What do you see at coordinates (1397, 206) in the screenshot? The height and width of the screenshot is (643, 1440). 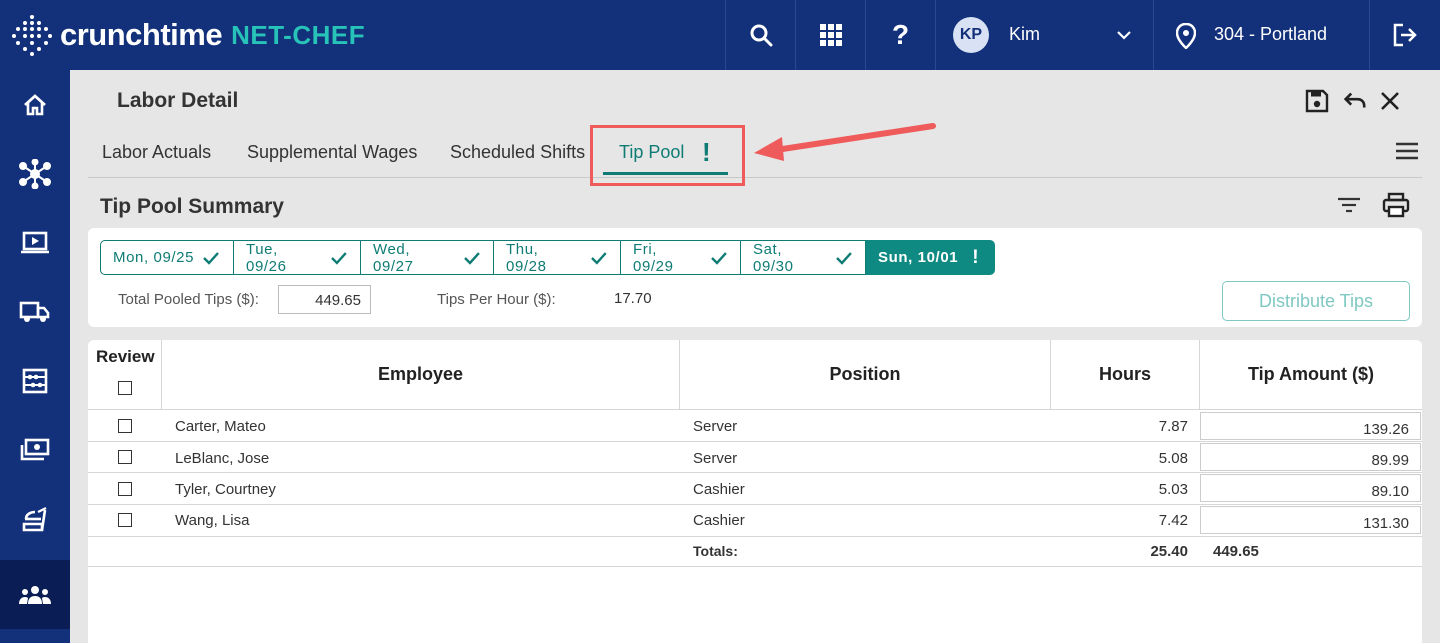 I see `print-button` at bounding box center [1397, 206].